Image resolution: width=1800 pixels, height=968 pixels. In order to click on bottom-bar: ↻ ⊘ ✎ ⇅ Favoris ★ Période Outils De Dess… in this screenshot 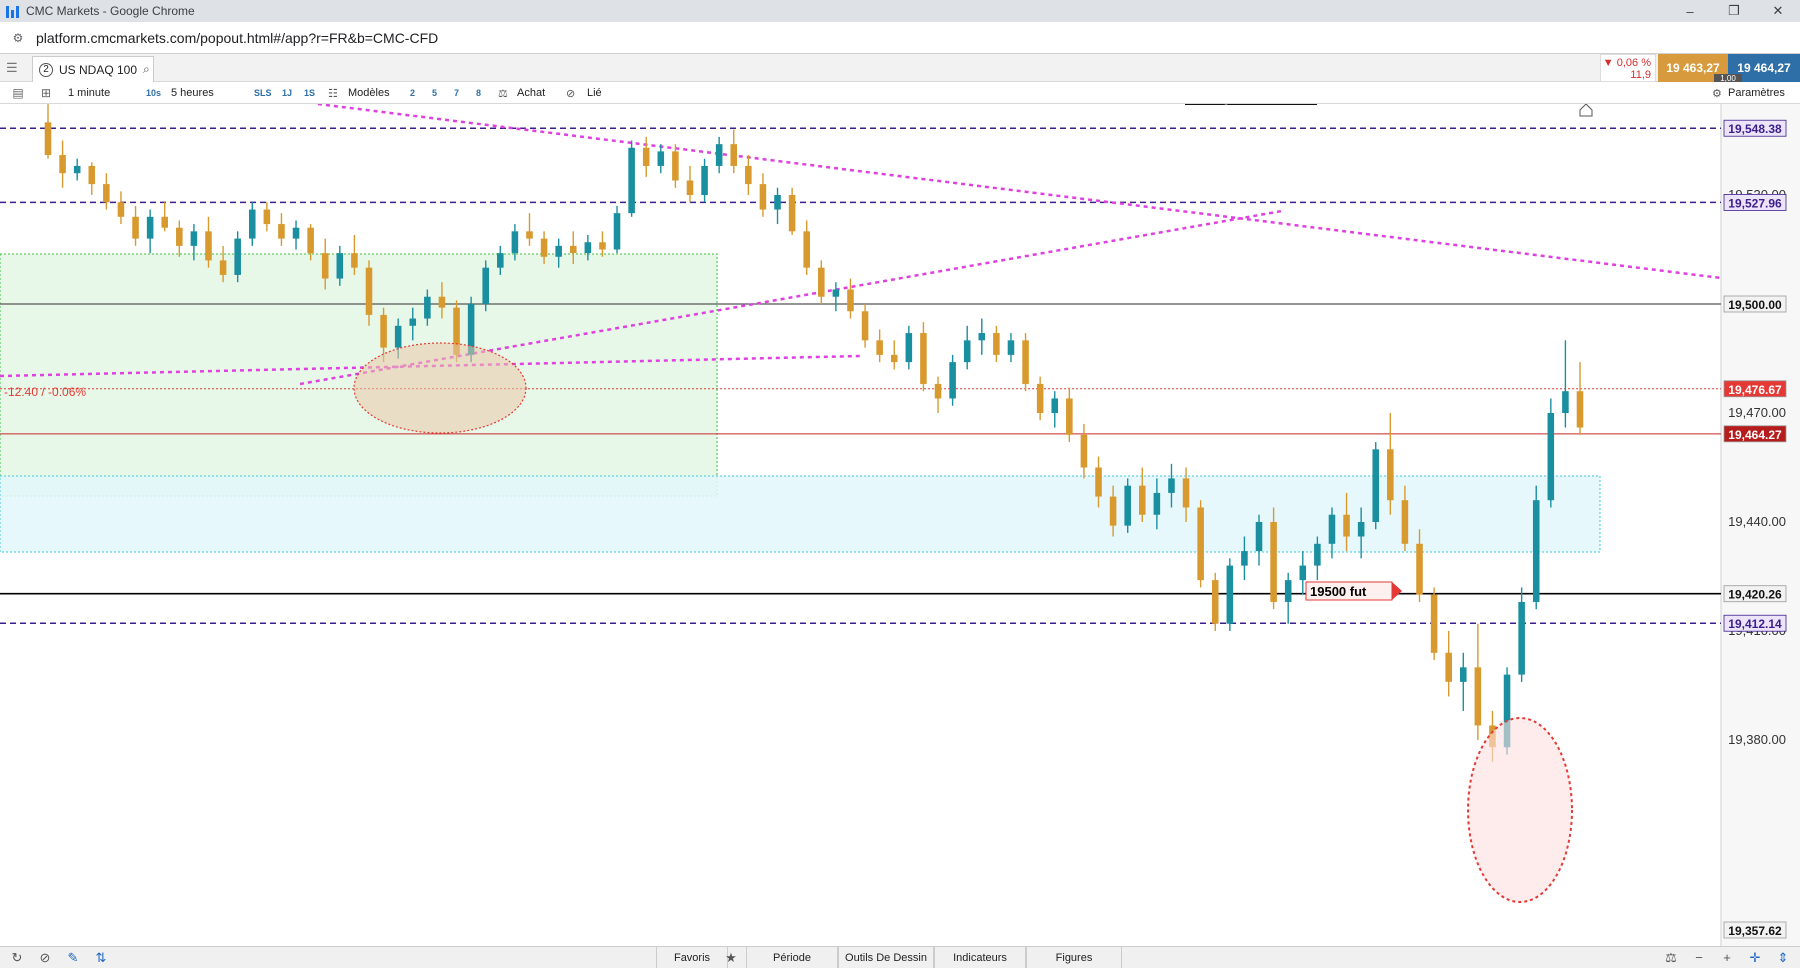, I will do `click(900, 957)`.